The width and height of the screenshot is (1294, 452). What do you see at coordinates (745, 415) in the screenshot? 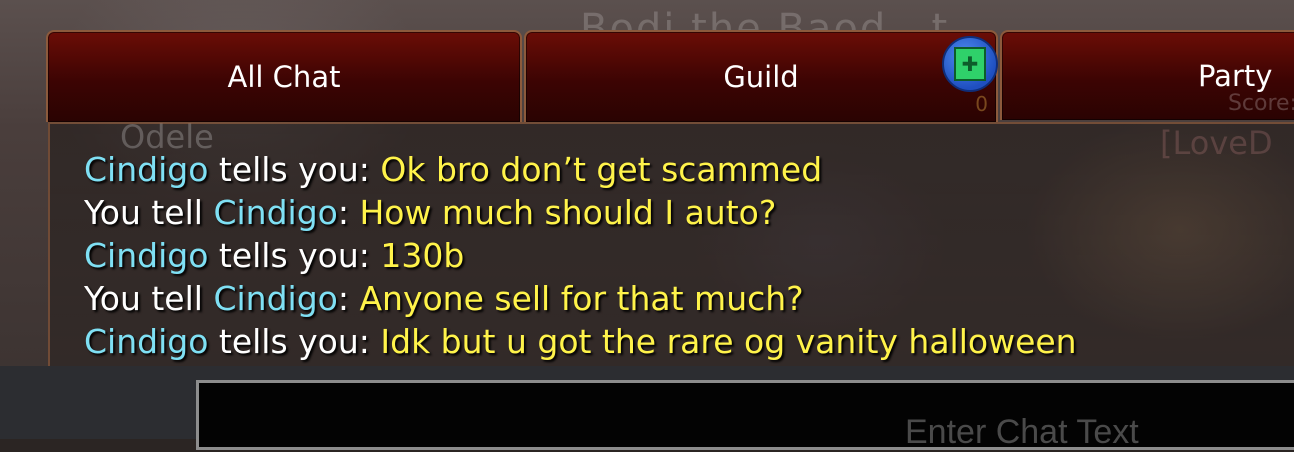
I see `chat-text-input: Enter Chat Text` at bounding box center [745, 415].